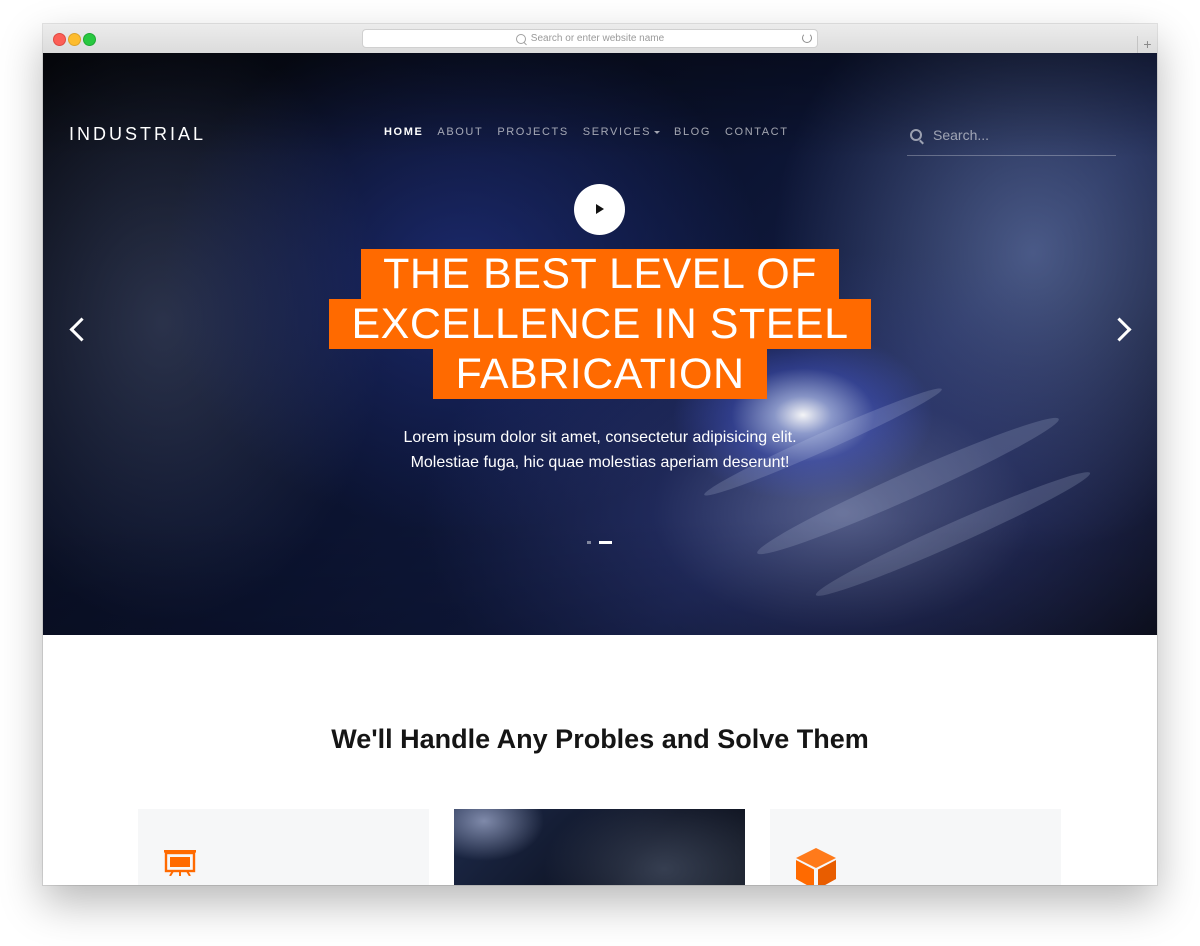 Image resolution: width=1200 pixels, height=946 pixels. I want to click on nav-item-projects: PROJECTS, so click(532, 132).